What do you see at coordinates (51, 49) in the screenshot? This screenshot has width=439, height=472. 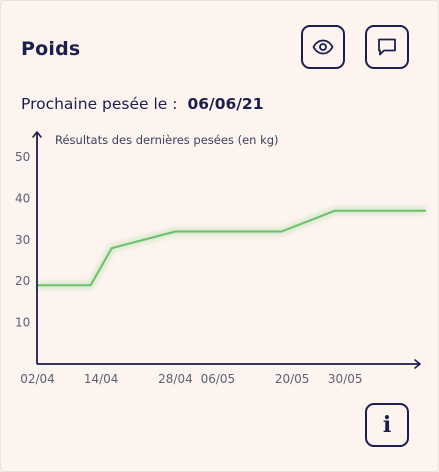 I see `card-title: Poids` at bounding box center [51, 49].